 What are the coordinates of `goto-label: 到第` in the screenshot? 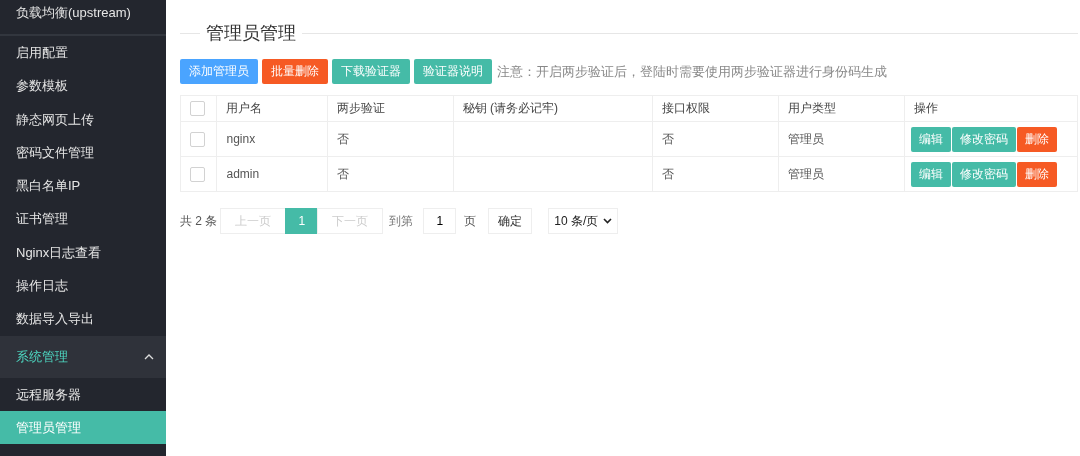 It's located at (401, 221).